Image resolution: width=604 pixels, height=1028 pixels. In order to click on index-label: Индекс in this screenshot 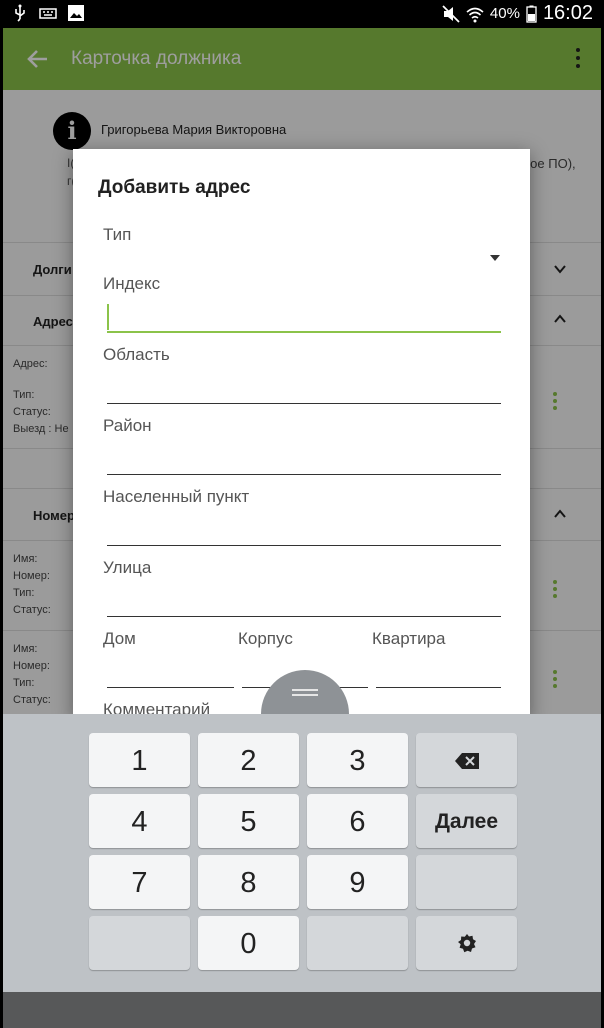, I will do `click(132, 283)`.